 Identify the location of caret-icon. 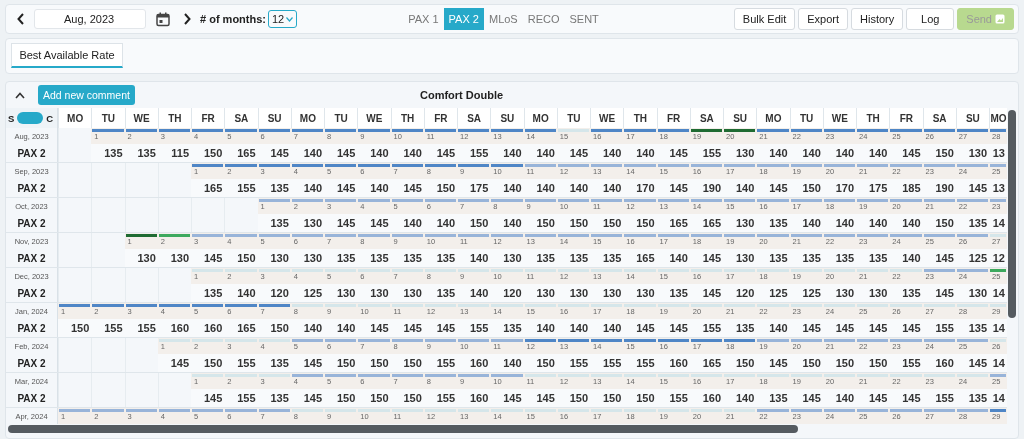
(20, 95).